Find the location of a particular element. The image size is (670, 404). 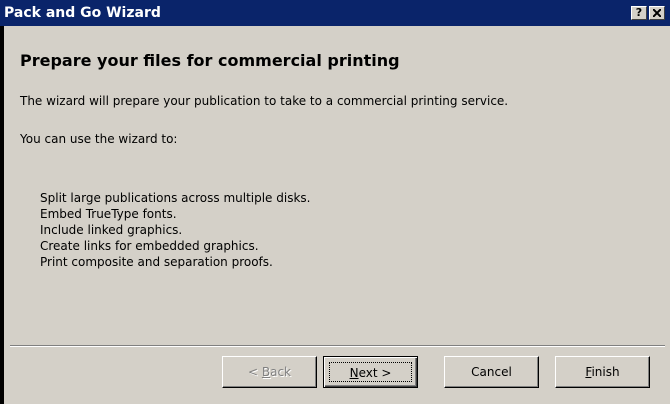

next-button: Next > is located at coordinates (370, 372).